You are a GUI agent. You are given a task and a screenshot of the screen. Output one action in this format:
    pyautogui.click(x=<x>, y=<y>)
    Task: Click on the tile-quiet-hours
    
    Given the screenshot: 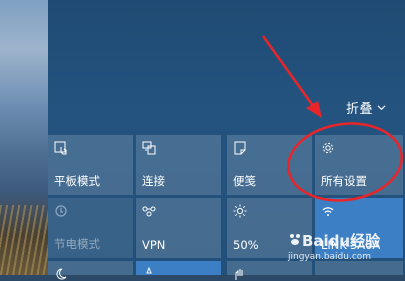 What is the action you would take?
    pyautogui.click(x=90, y=270)
    